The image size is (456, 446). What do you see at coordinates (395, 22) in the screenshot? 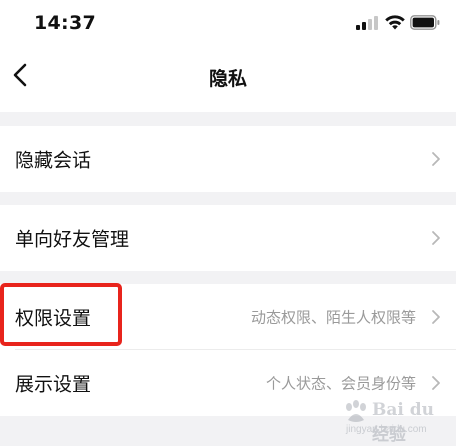
I see `wifi-icon` at bounding box center [395, 22].